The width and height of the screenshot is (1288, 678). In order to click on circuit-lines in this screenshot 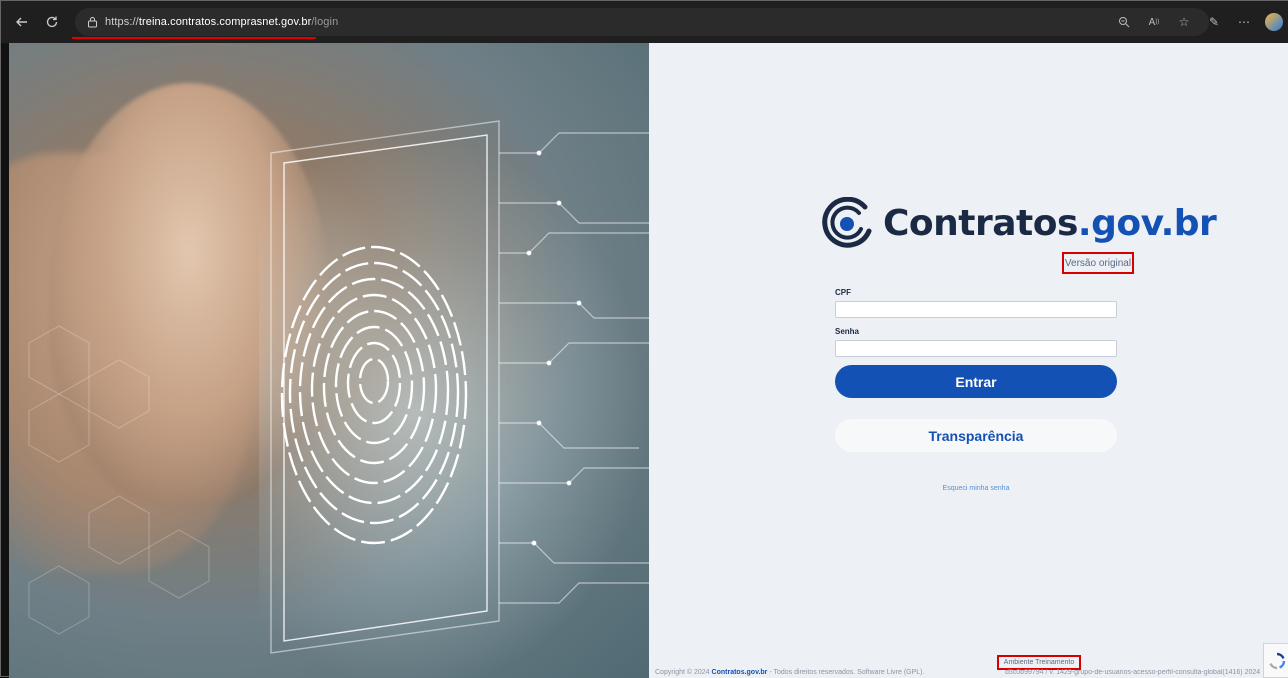, I will do `click(574, 368)`.